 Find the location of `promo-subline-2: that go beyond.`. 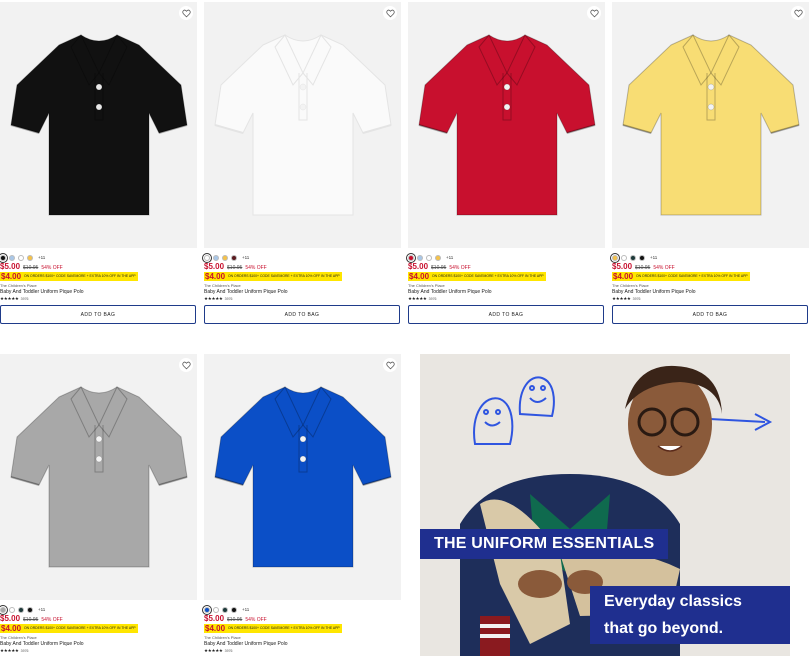

promo-subline-2: that go beyond. is located at coordinates (664, 628).